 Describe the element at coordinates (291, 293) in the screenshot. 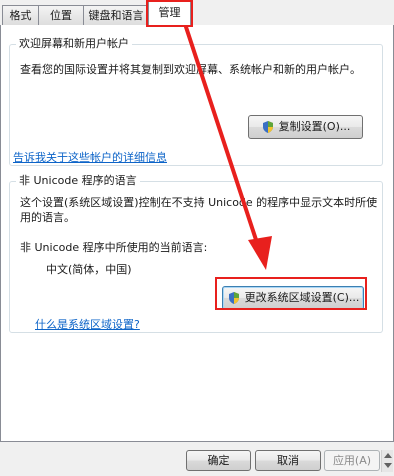

I see `button-highlight-box` at that location.